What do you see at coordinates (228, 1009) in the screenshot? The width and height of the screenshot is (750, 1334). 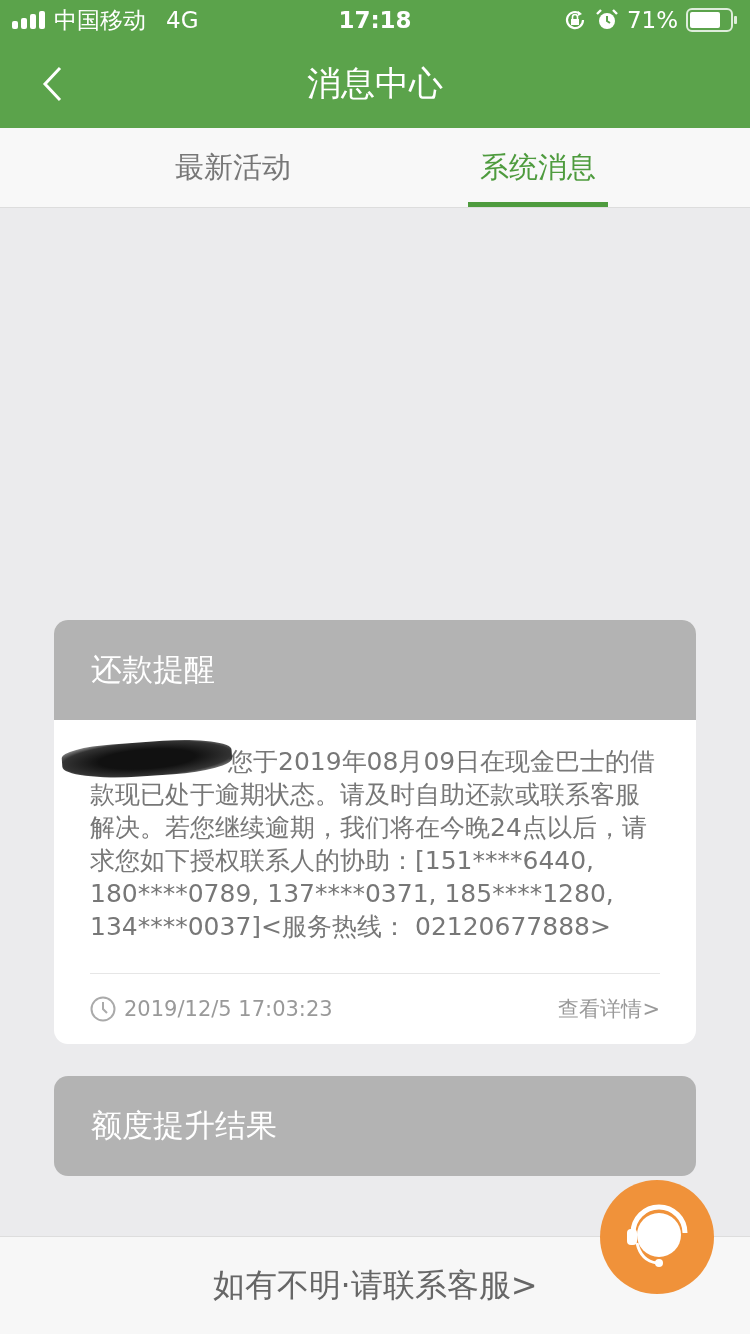 I see `message-time: 2019/12/5 17:03:23` at bounding box center [228, 1009].